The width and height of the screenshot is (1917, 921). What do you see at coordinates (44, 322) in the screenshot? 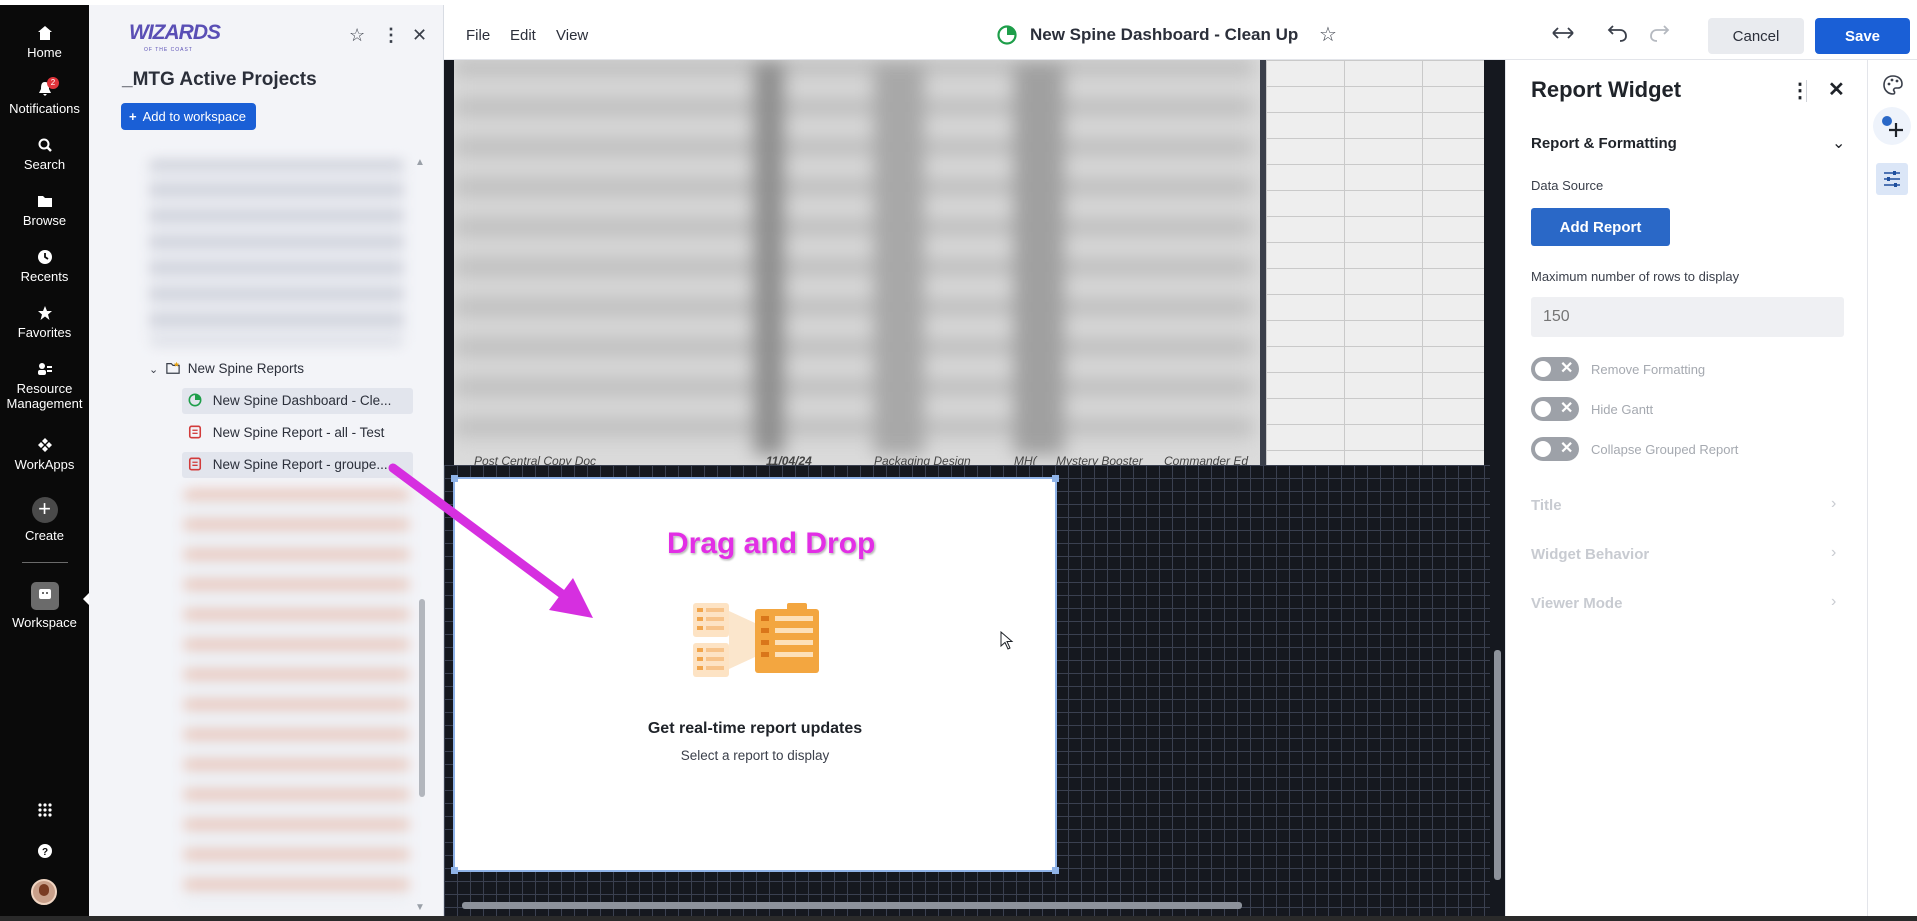
I see `nav-favorites: Favorites` at bounding box center [44, 322].